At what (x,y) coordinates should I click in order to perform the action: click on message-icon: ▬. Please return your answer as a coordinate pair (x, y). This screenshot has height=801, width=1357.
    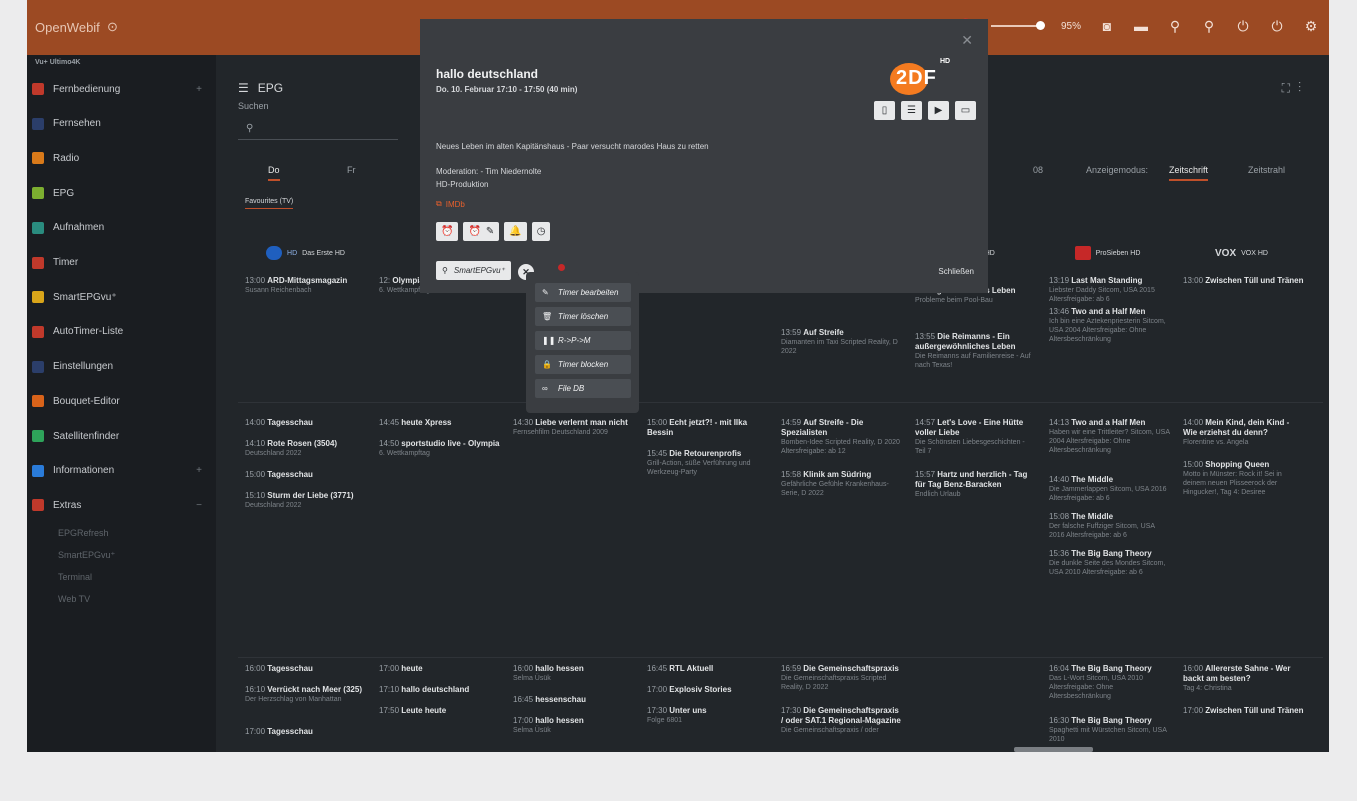
    Looking at the image, I should click on (1141, 26).